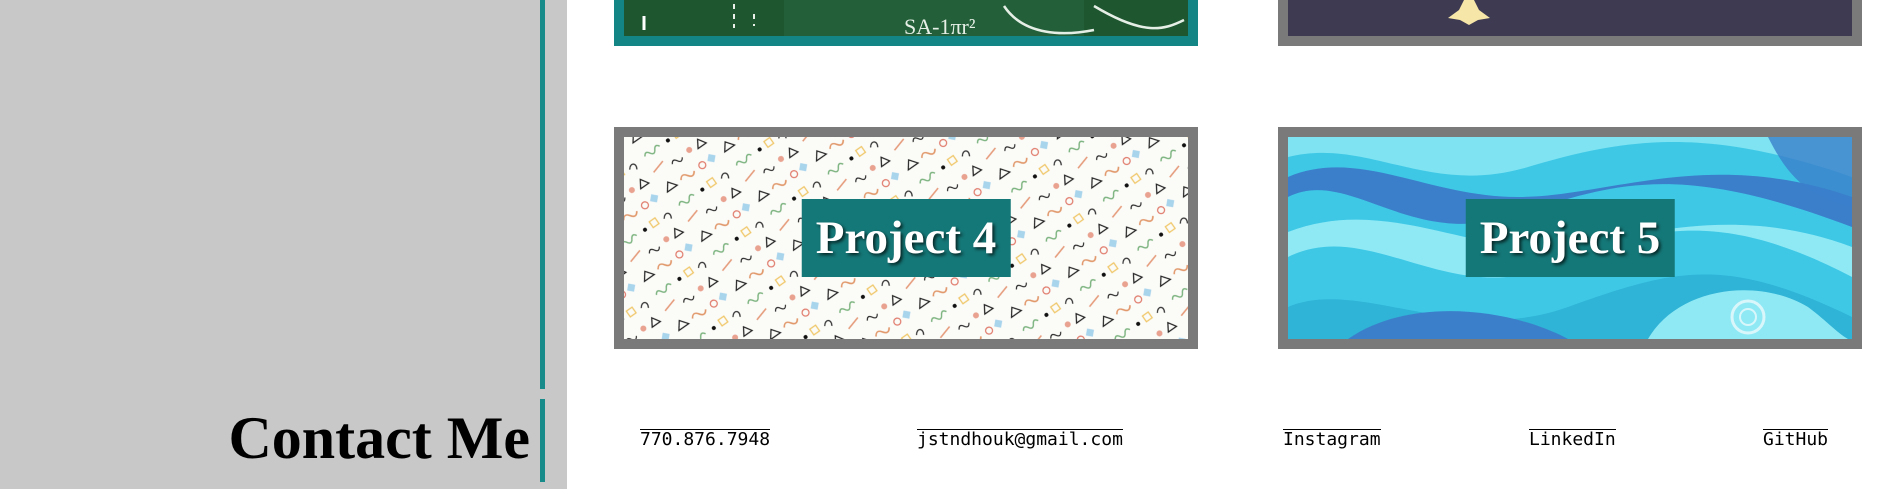  I want to click on contact-me-heading: Contact Me, so click(379, 438).